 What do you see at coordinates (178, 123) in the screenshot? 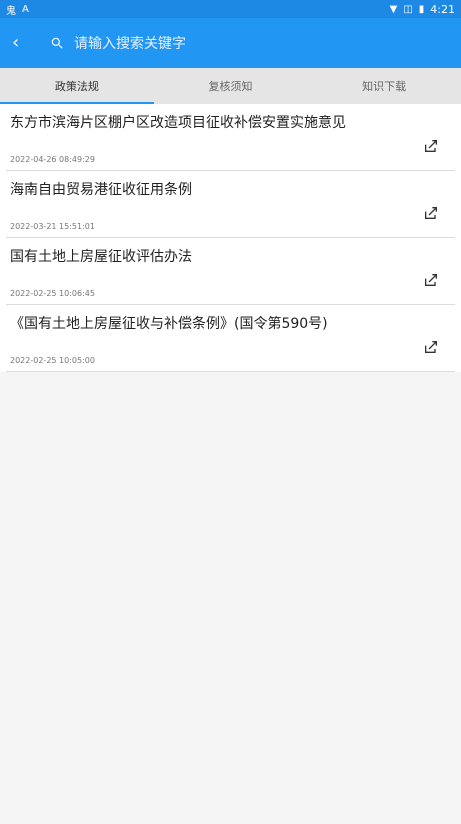
I see `item-title: 东方市滨海片区棚户区改造项目征收补偿安置实施意见` at bounding box center [178, 123].